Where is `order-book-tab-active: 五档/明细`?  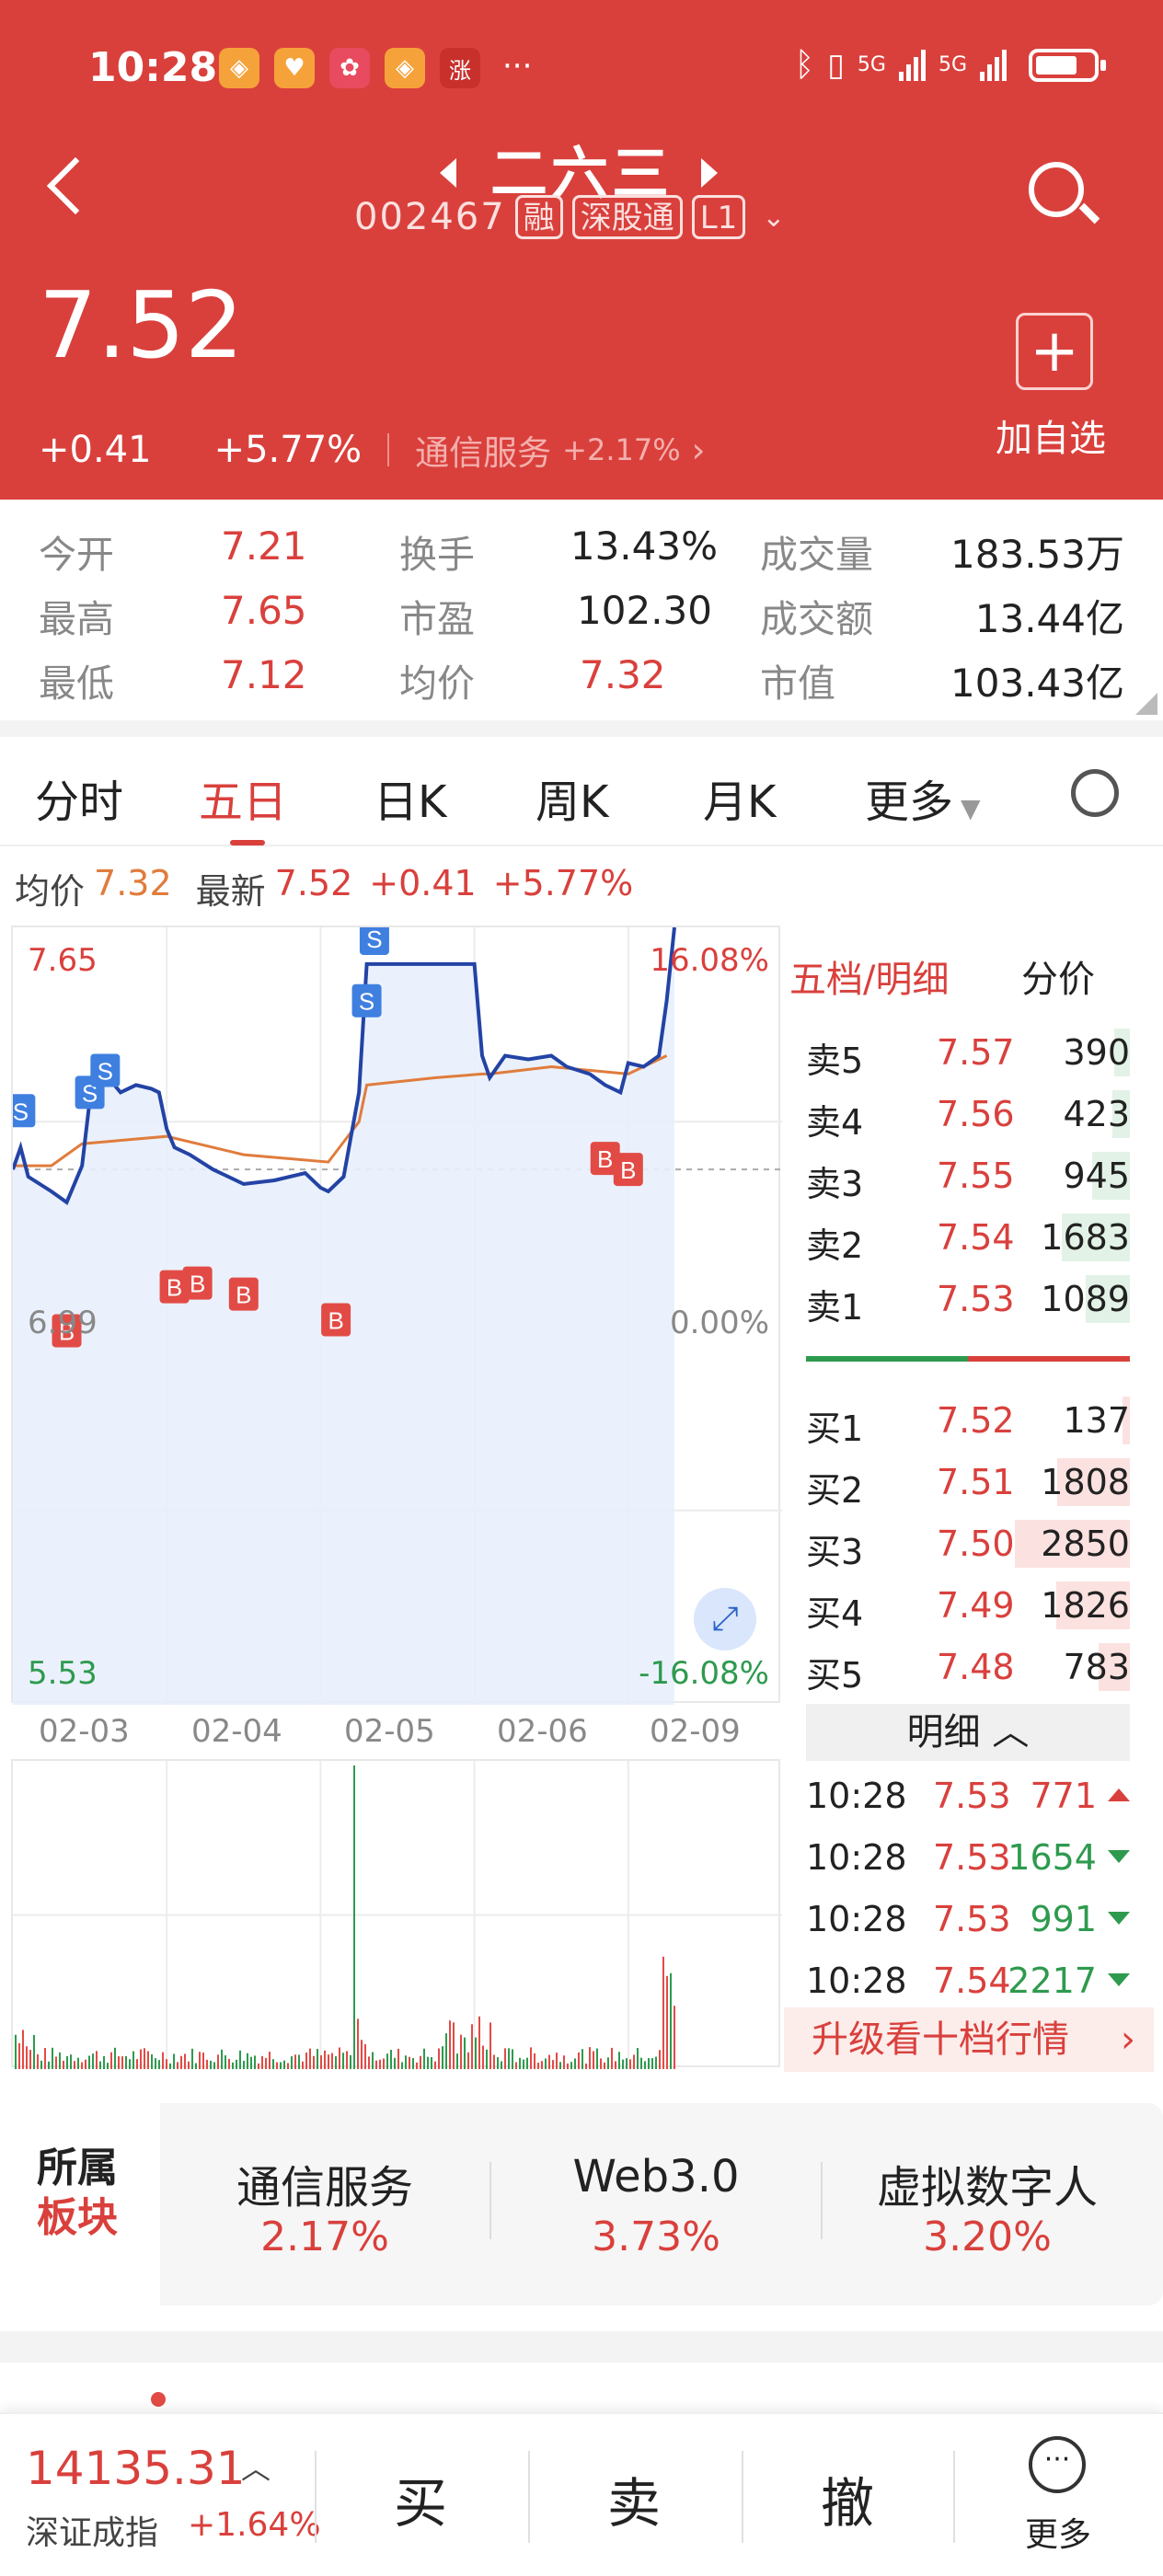 order-book-tab-active: 五档/明细 is located at coordinates (869, 976).